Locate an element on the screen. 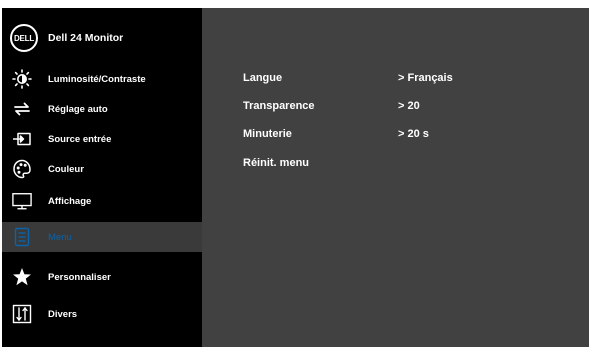 Image resolution: width=595 pixels, height=347 pixels. sidebar-item-auto-adjust: Réglage auto is located at coordinates (102, 109).